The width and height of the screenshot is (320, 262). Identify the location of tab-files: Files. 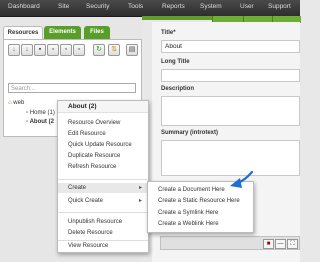
(97, 32).